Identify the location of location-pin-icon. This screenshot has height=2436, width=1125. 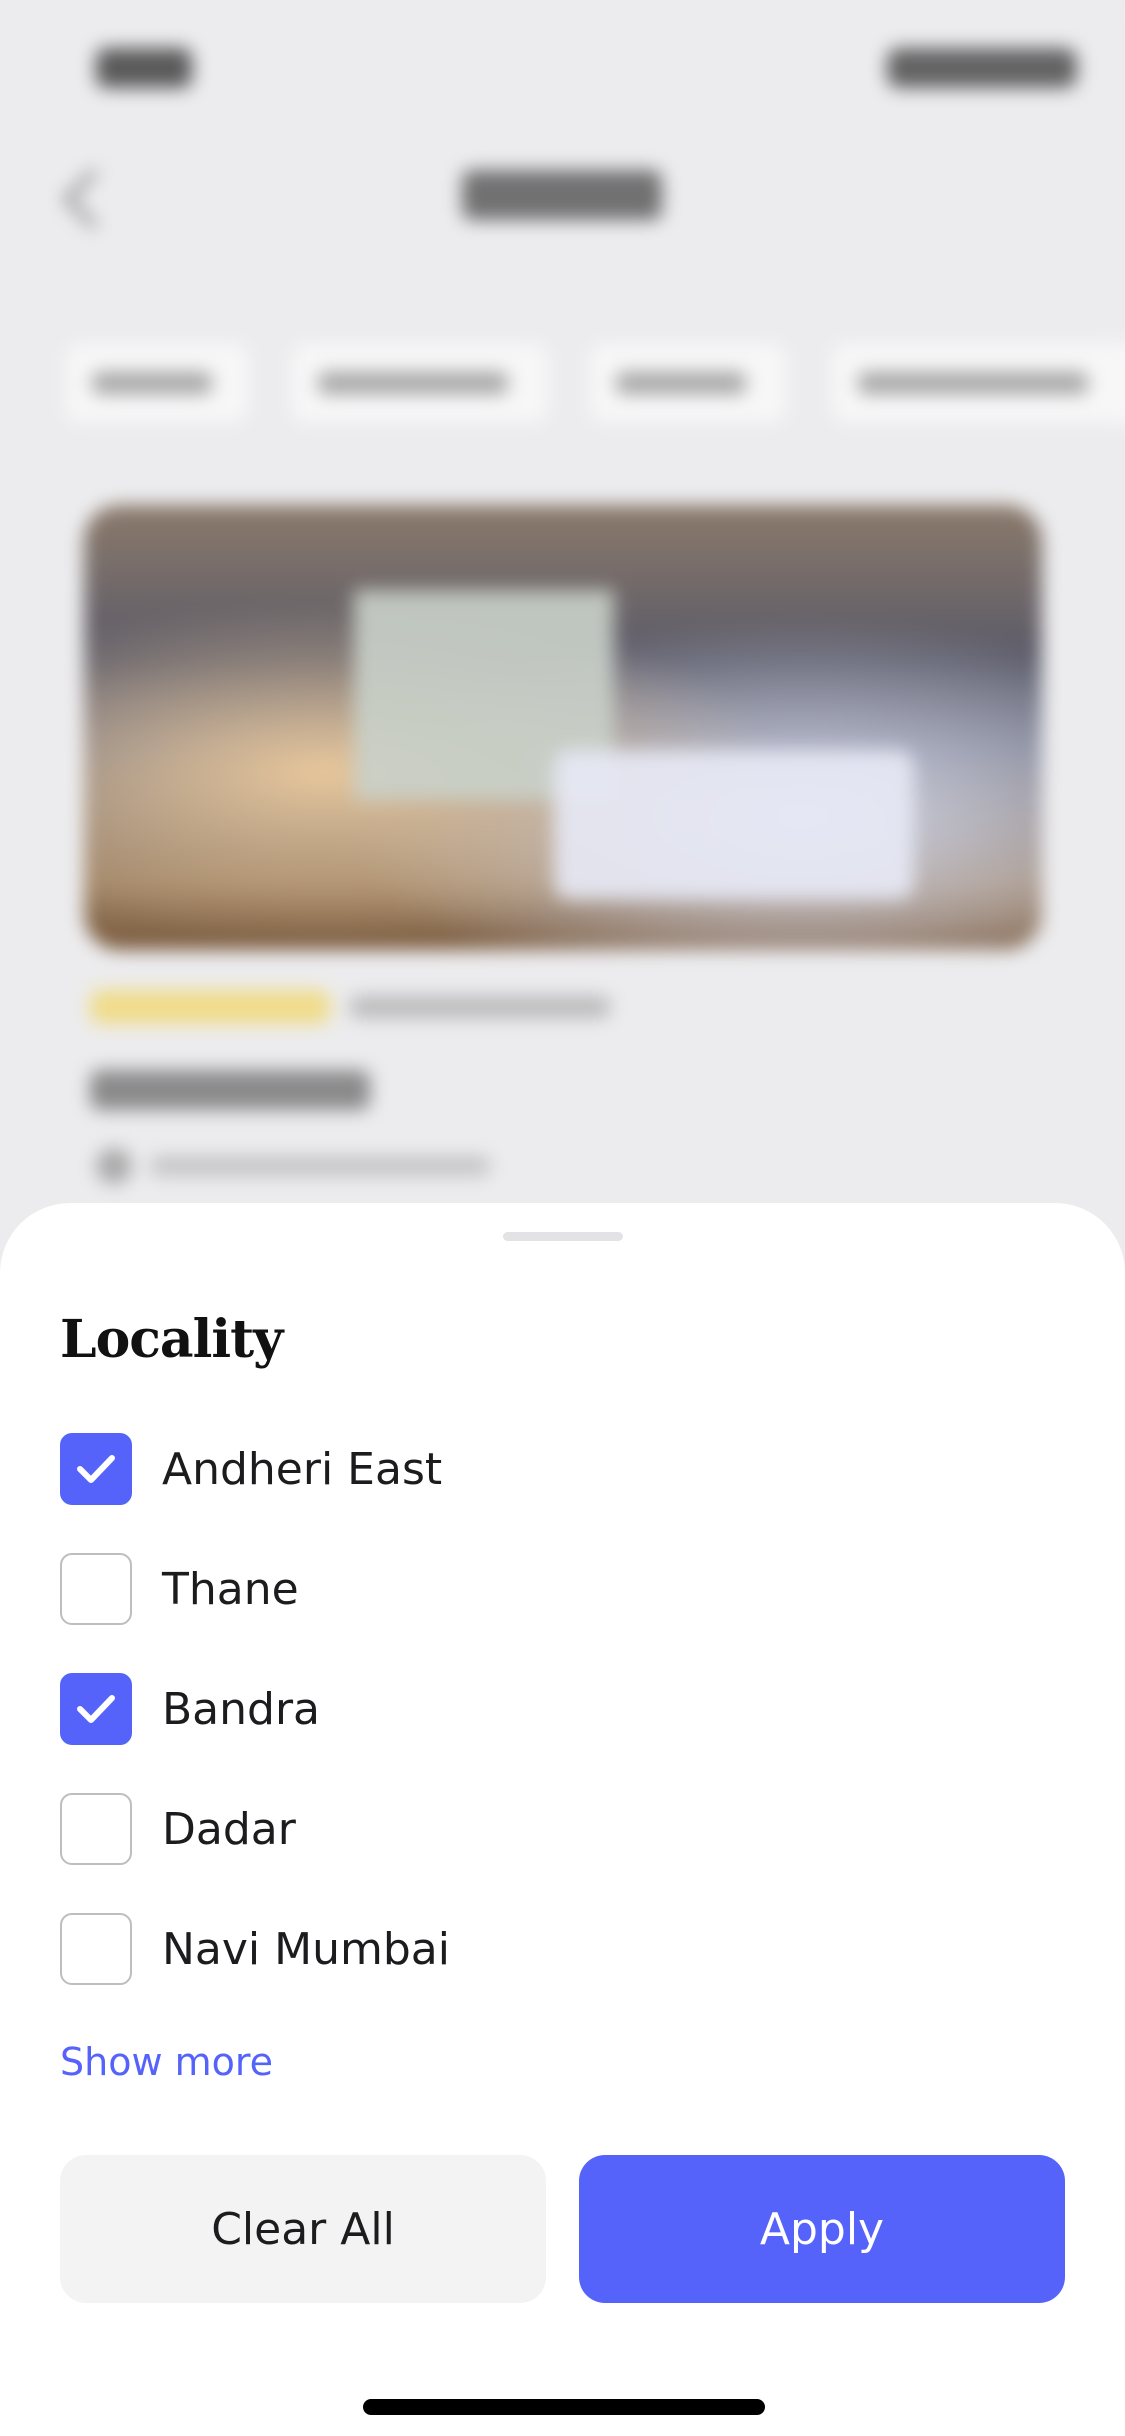
(114, 1166).